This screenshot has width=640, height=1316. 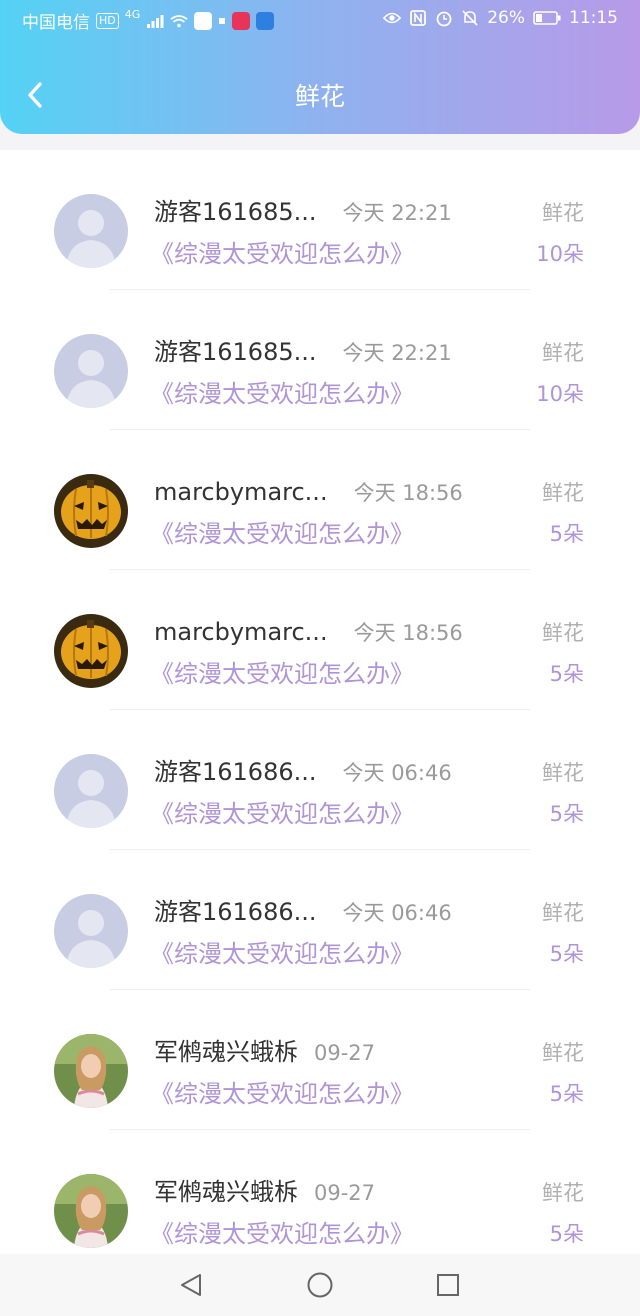 What do you see at coordinates (392, 18) in the screenshot?
I see `eye-icon` at bounding box center [392, 18].